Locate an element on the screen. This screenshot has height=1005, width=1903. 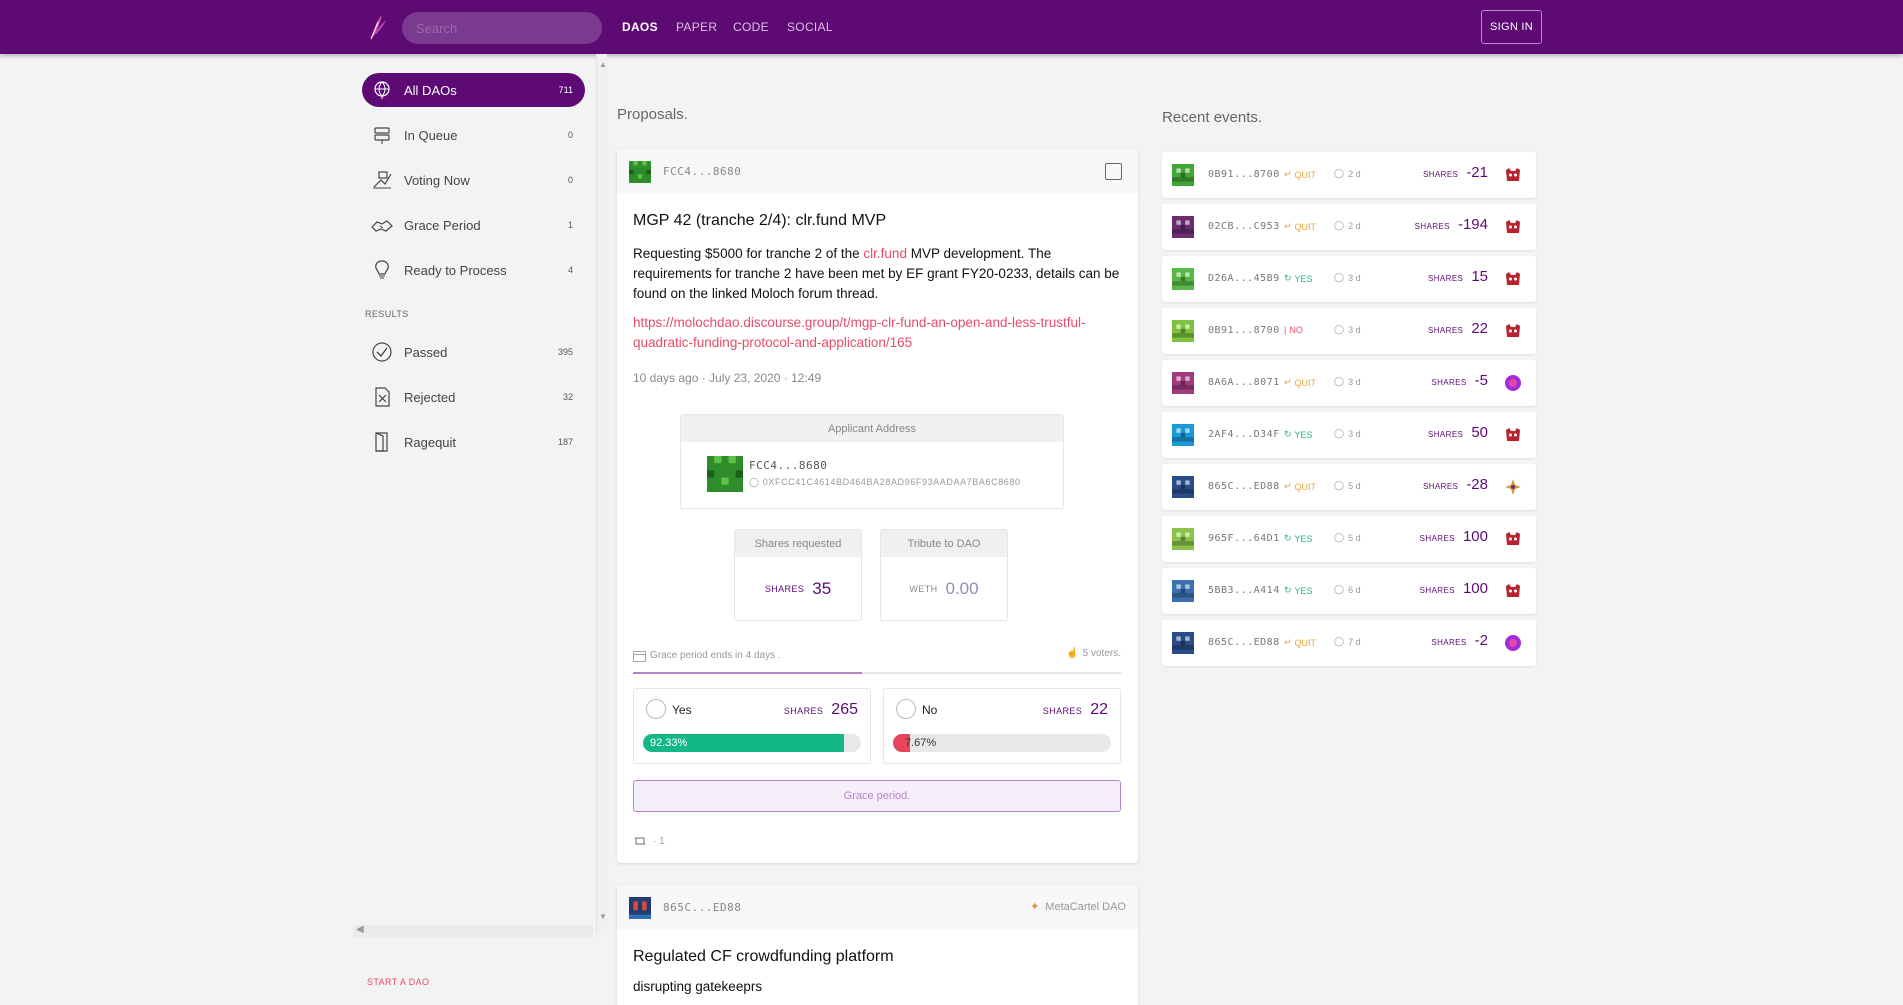
recent-events-title: Recent events. is located at coordinates (1212, 117).